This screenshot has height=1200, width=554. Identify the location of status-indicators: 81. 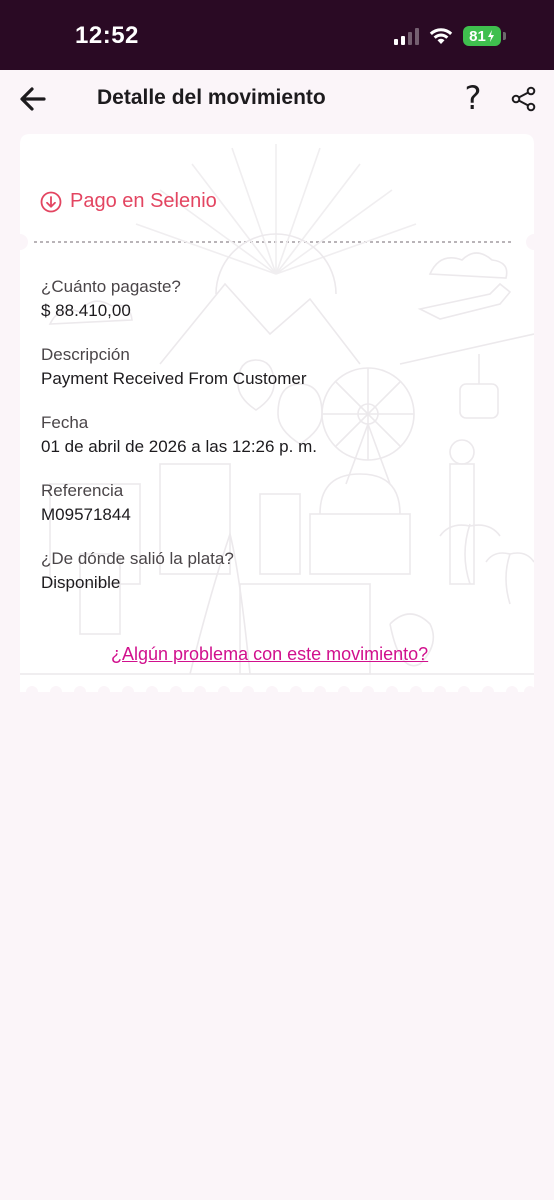
(450, 36).